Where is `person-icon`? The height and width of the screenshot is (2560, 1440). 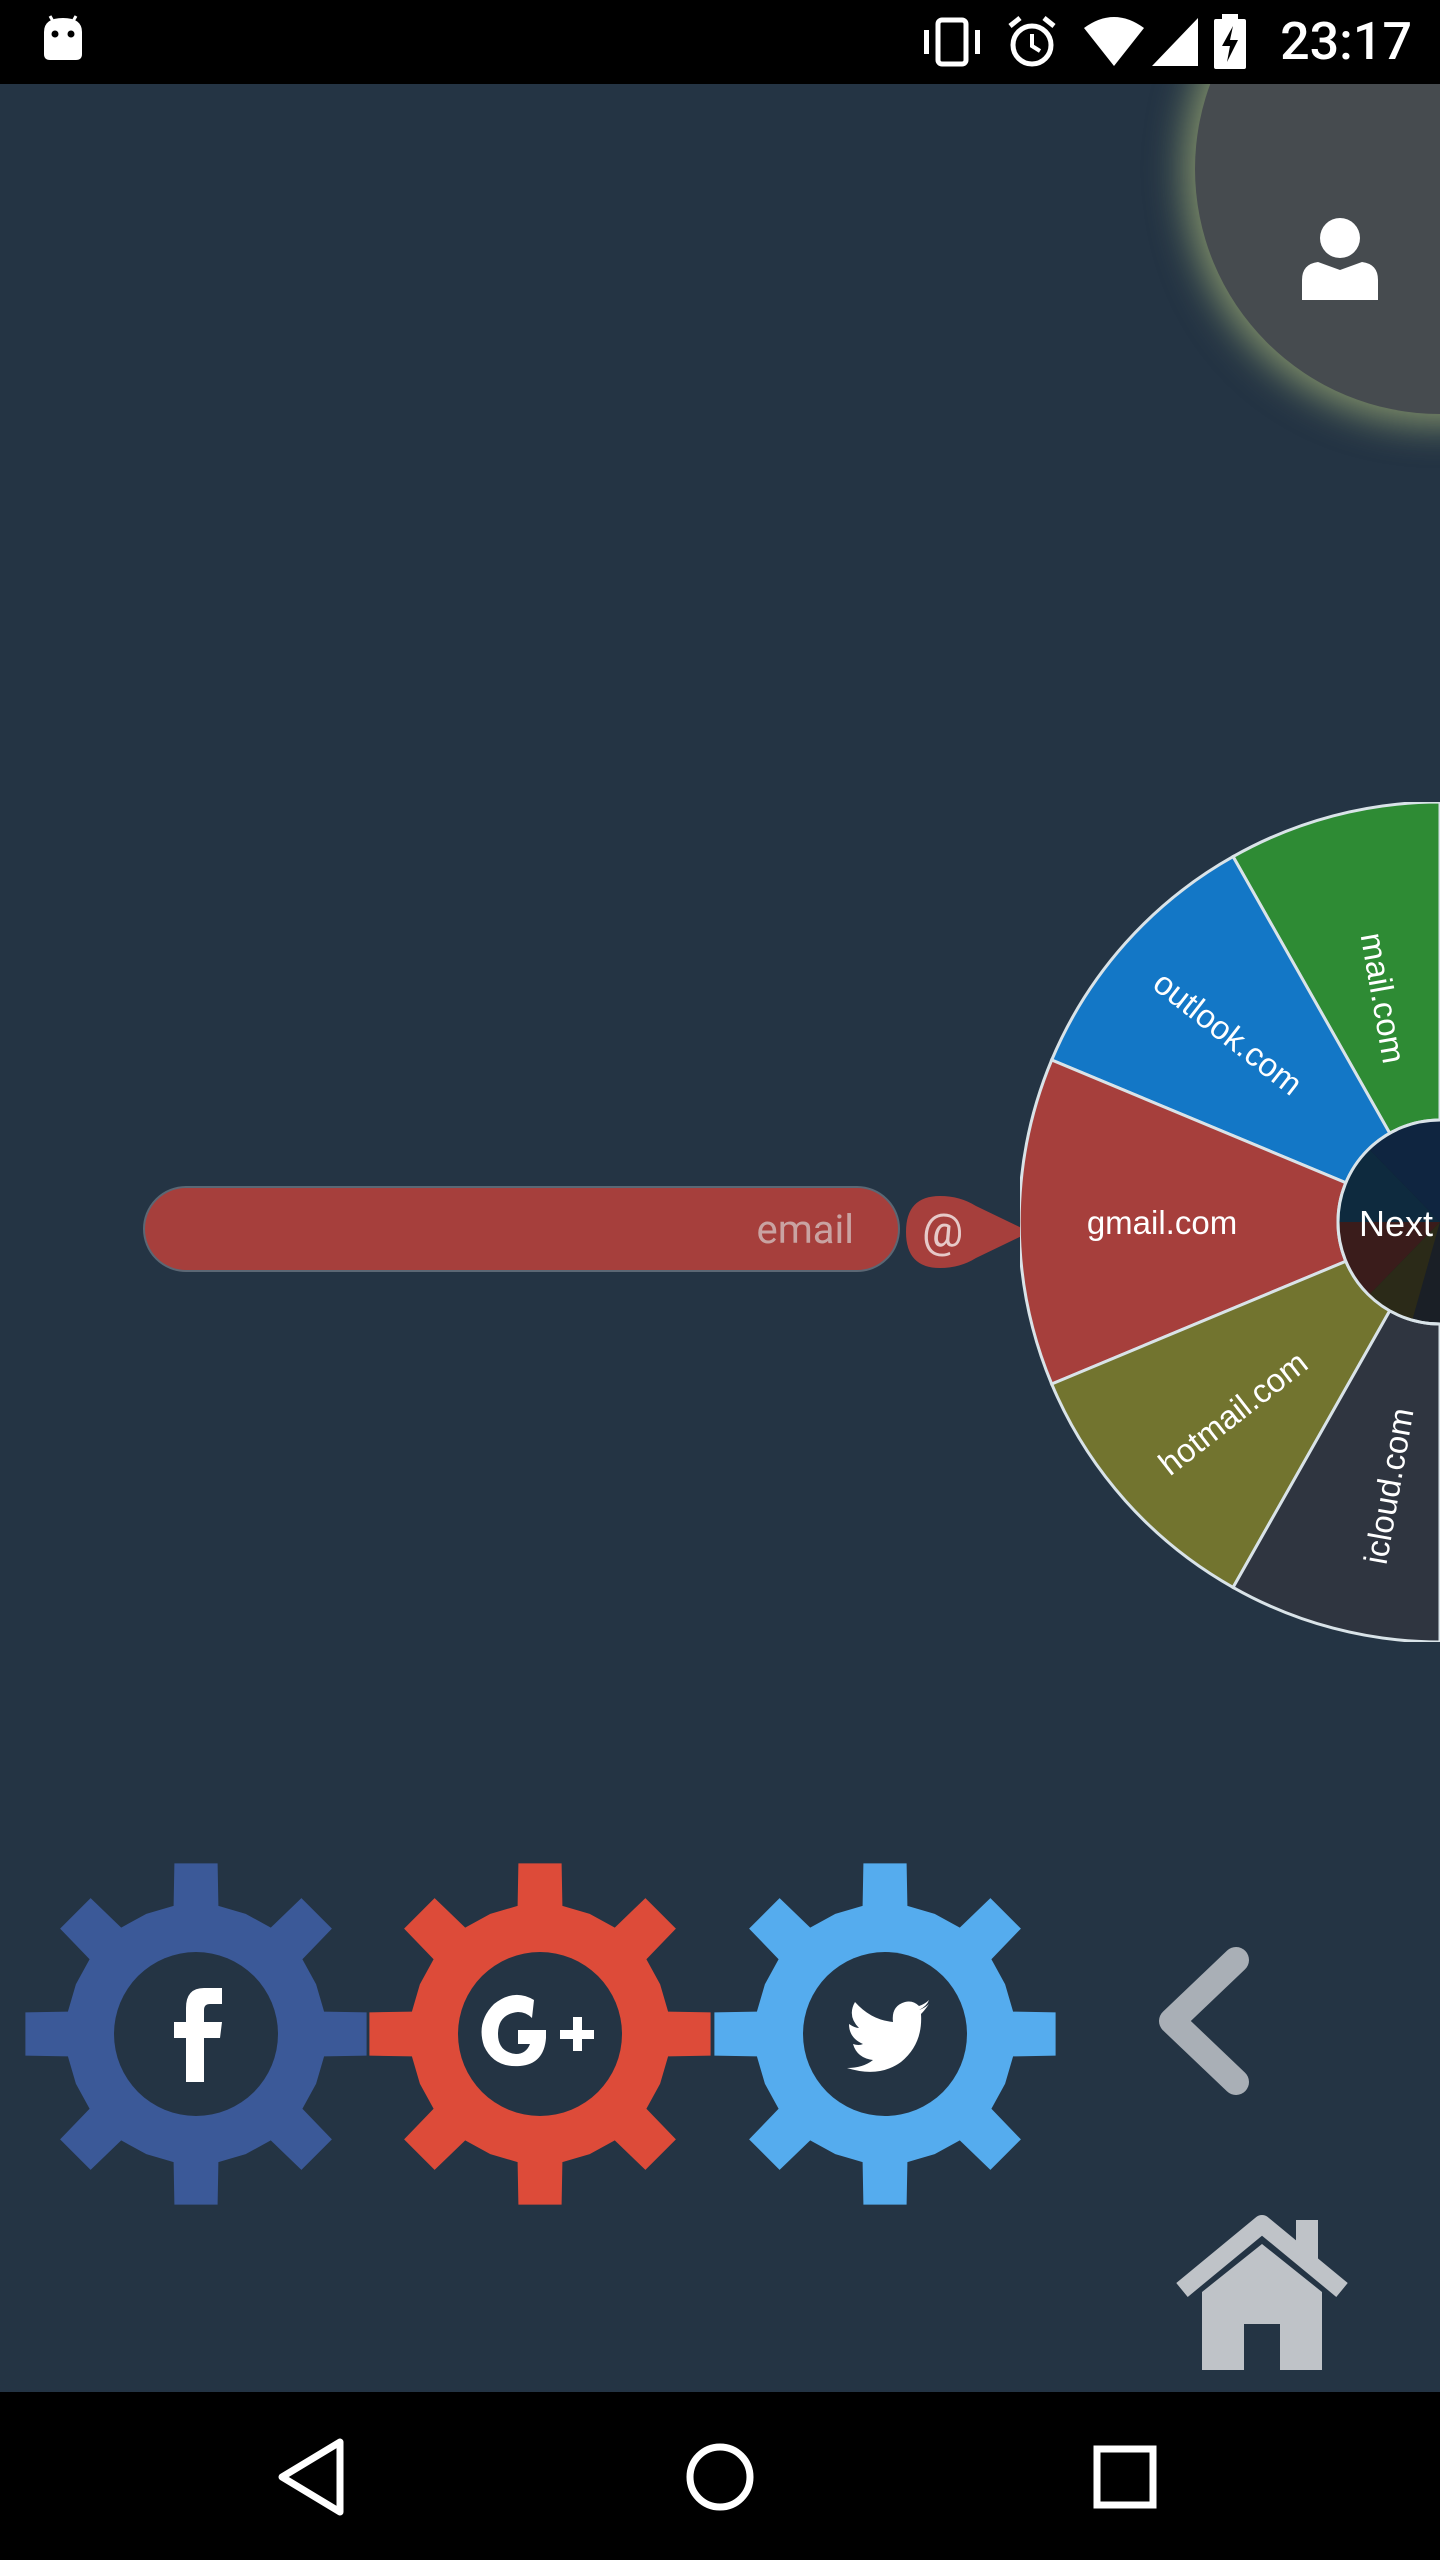
person-icon is located at coordinates (1340, 259).